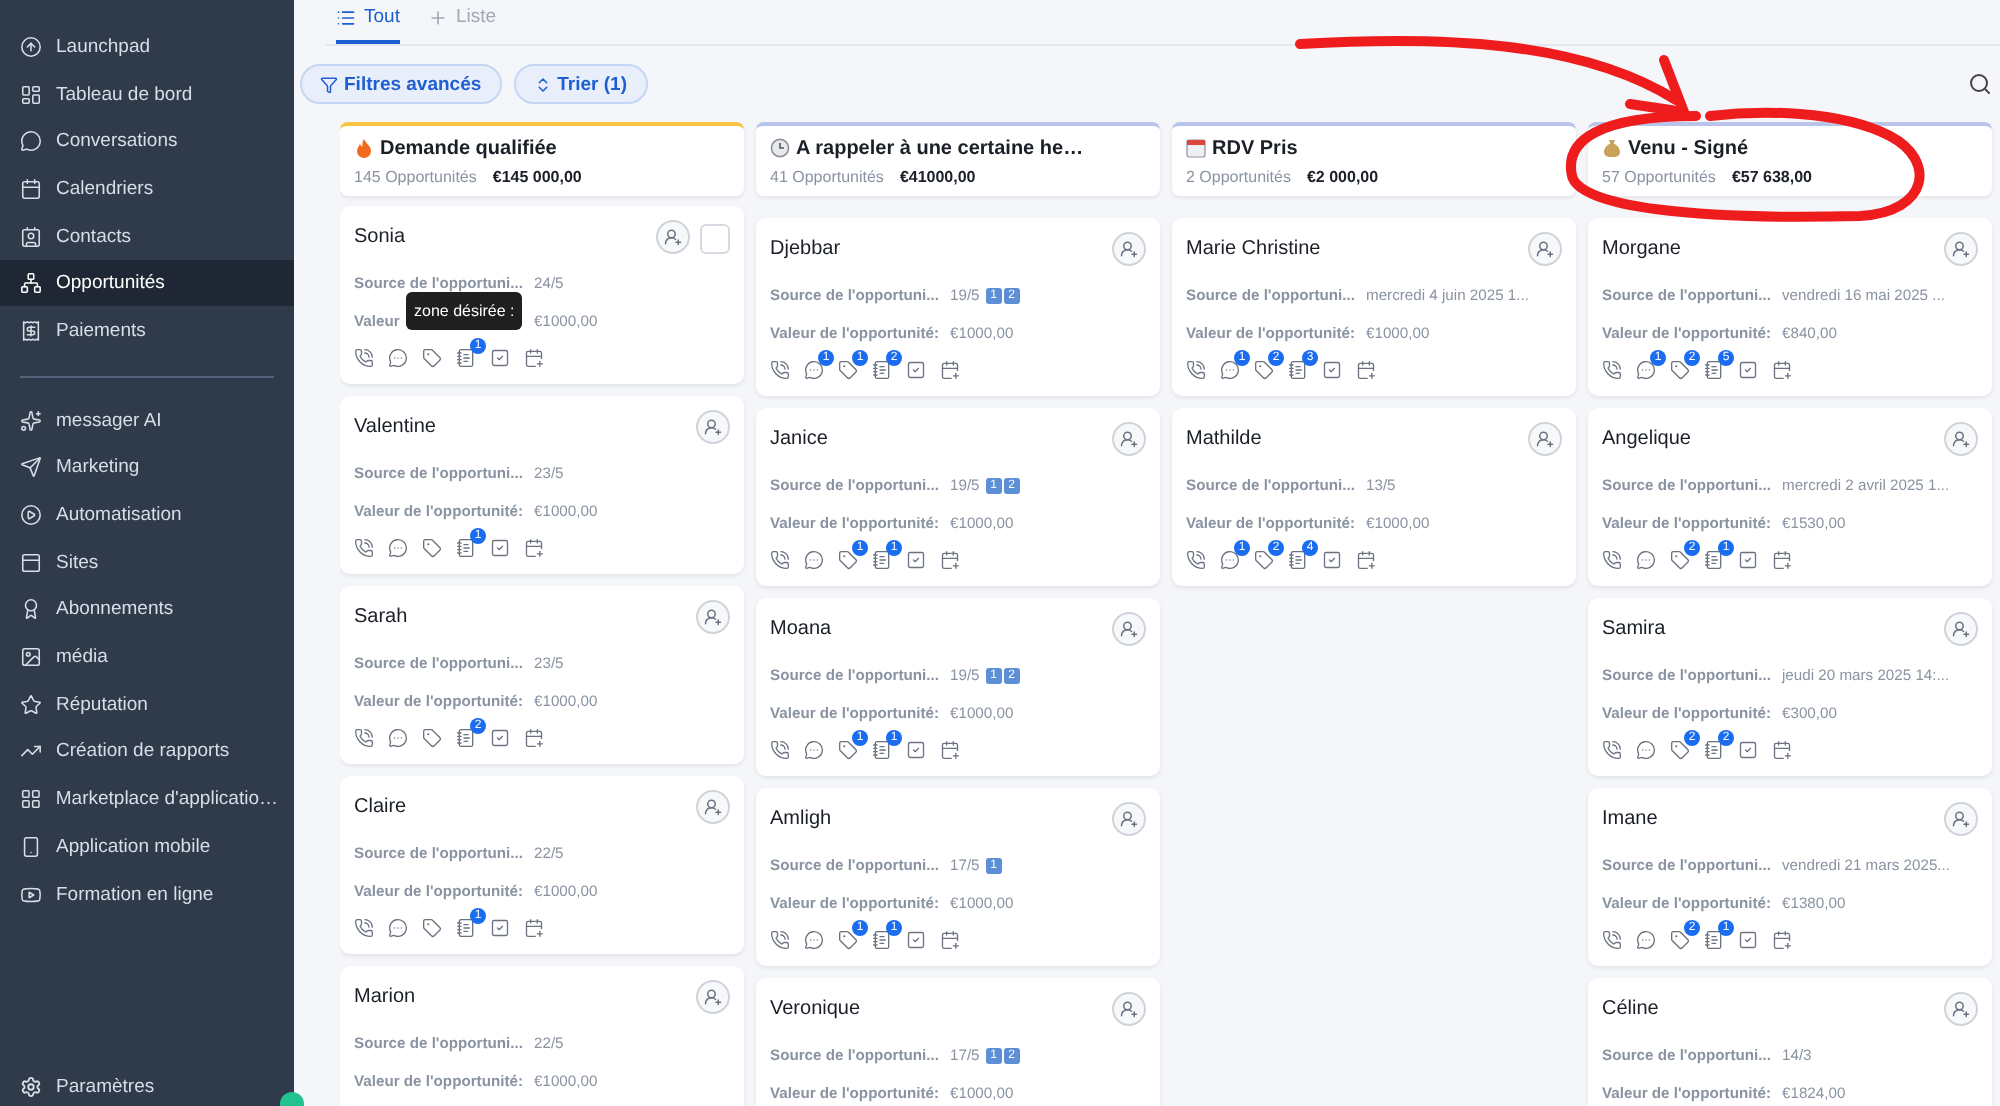  Describe the element at coordinates (147, 657) in the screenshot. I see `sidebar-item: média` at that location.